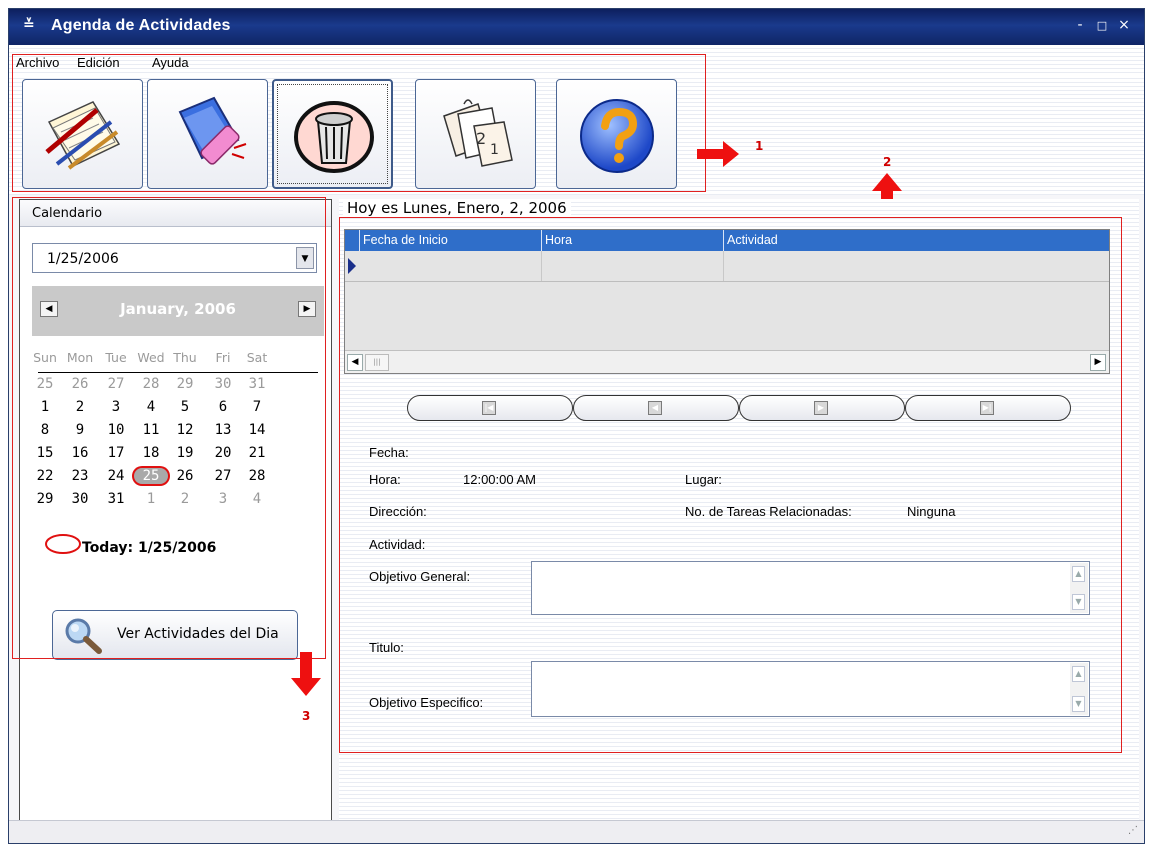  I want to click on maximize-button: □, so click(1102, 25).